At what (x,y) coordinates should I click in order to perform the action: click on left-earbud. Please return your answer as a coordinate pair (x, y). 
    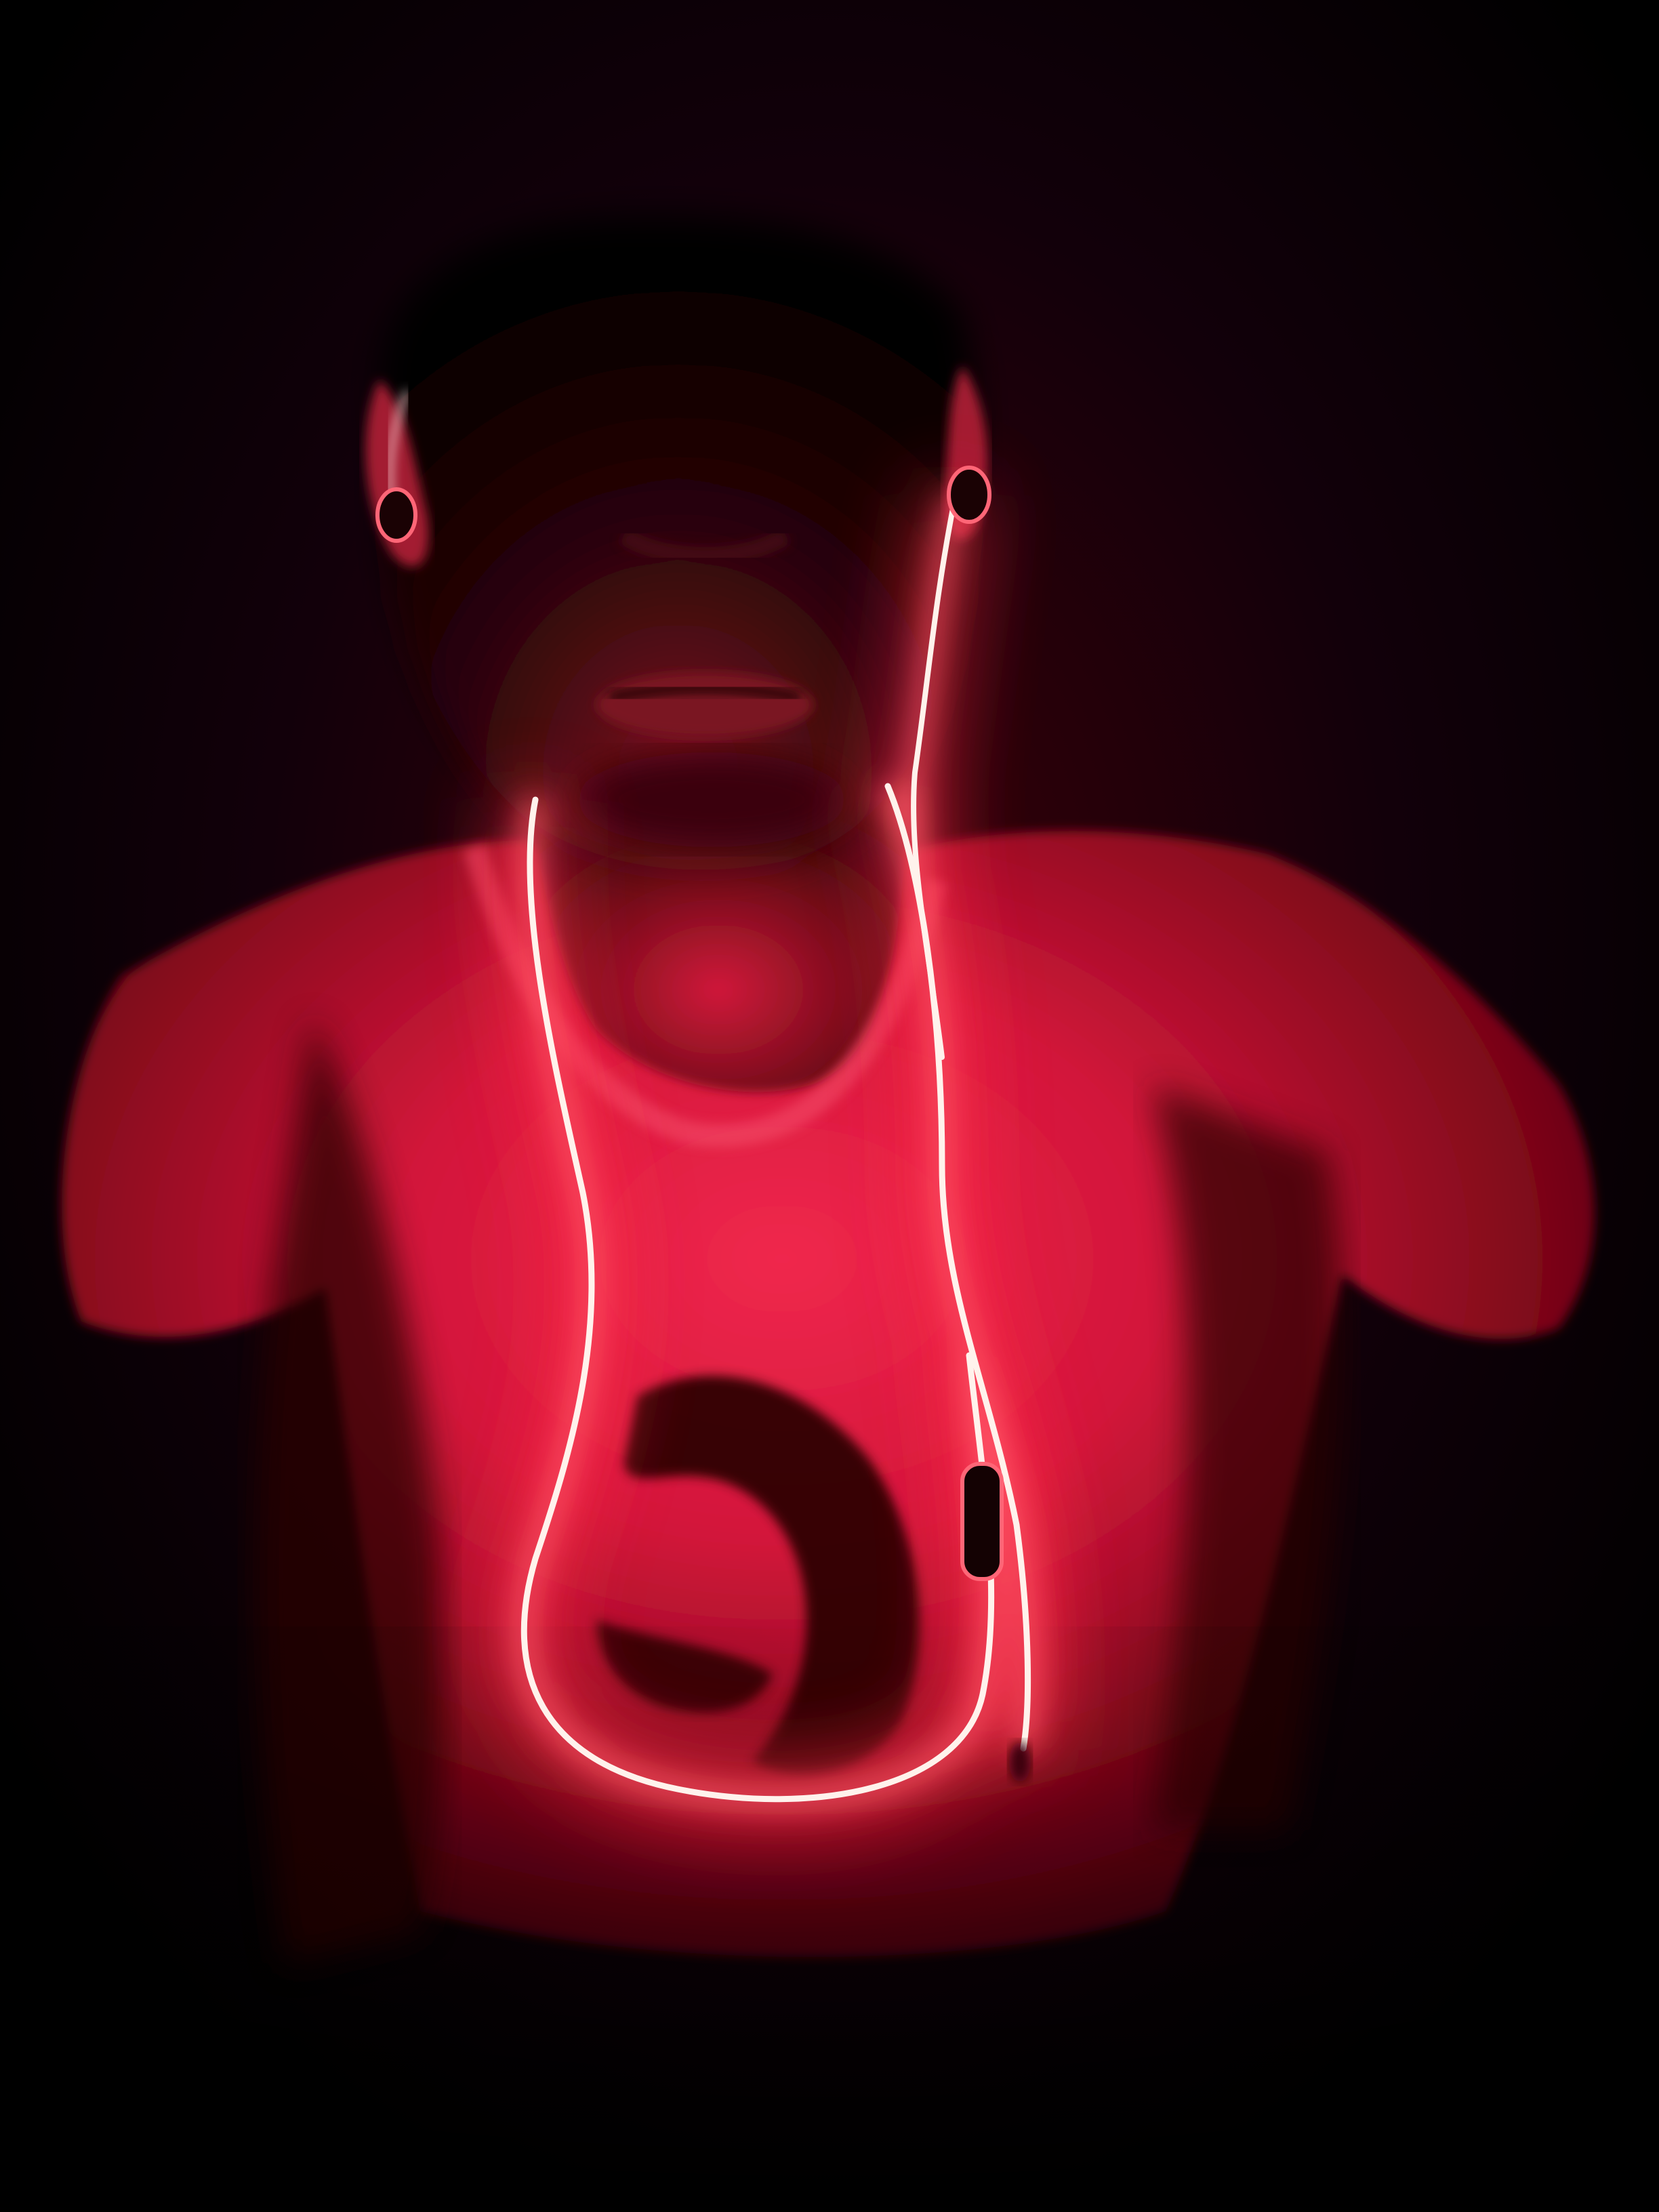
    Looking at the image, I should click on (396, 515).